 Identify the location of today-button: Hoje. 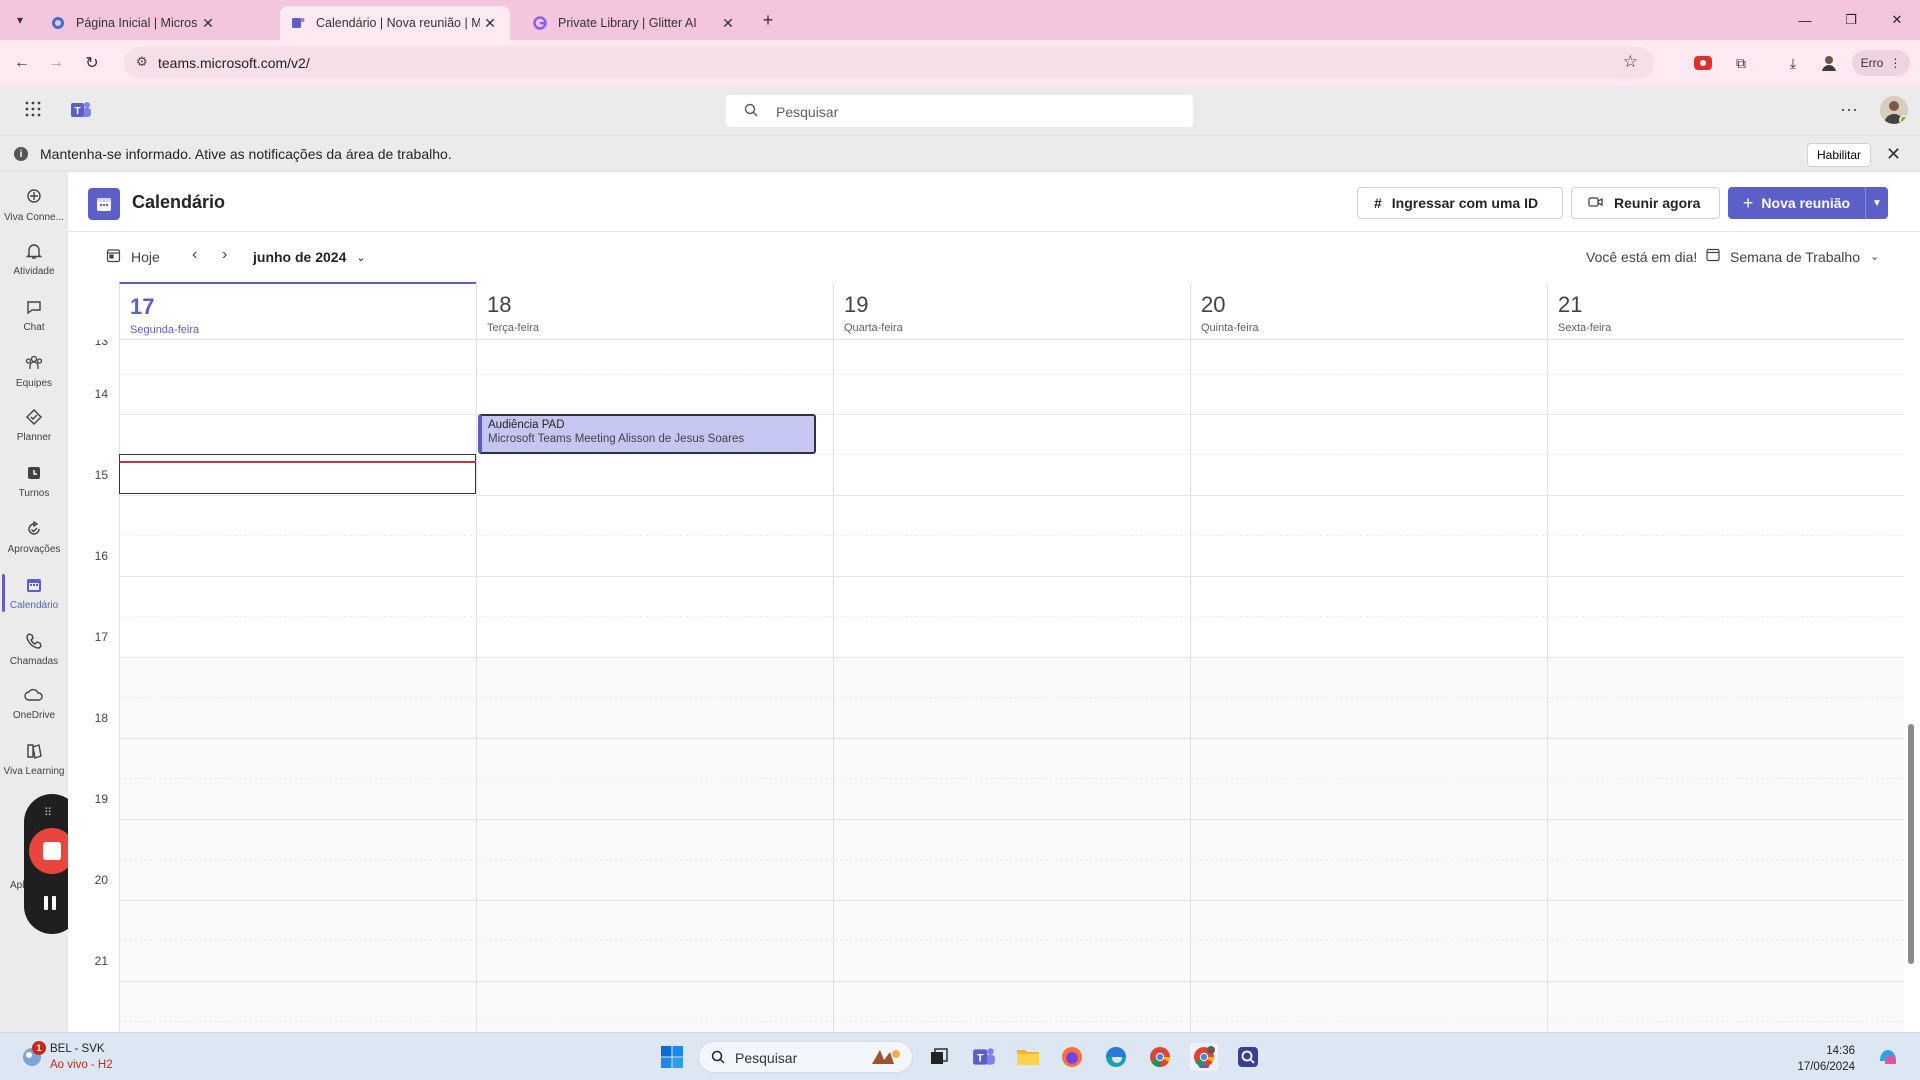
(133, 257).